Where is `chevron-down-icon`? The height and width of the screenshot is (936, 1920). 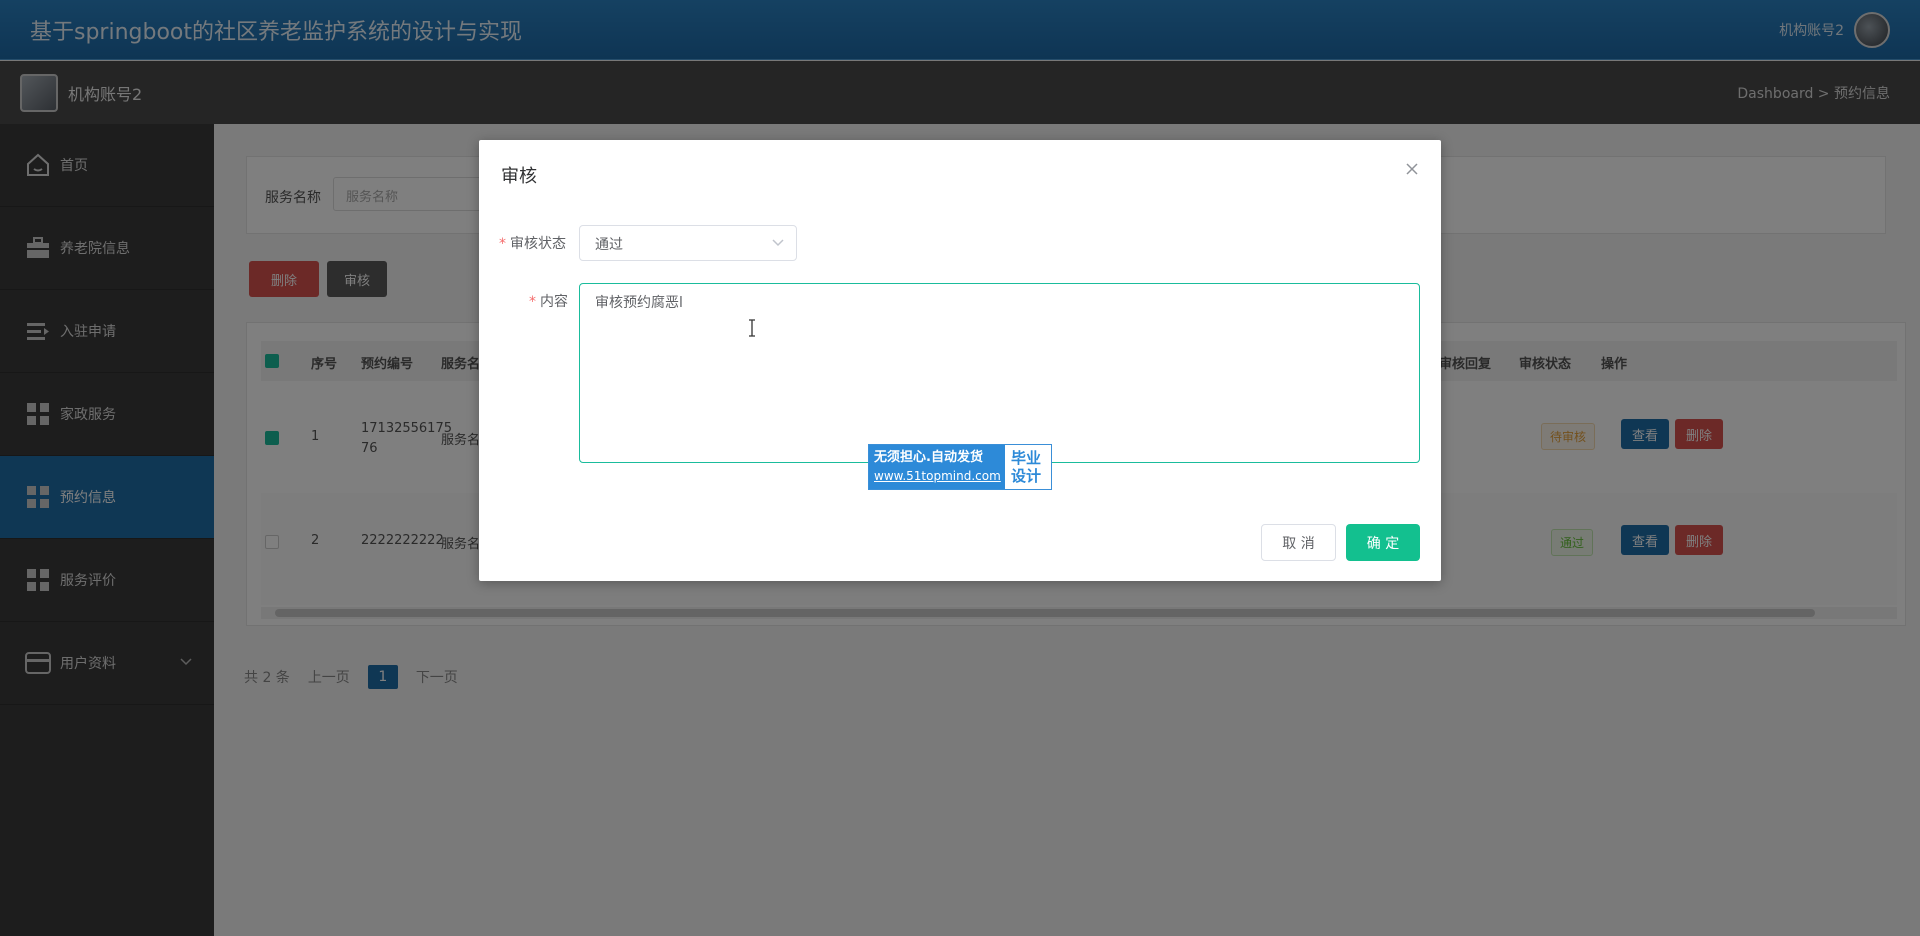
chevron-down-icon is located at coordinates (778, 244).